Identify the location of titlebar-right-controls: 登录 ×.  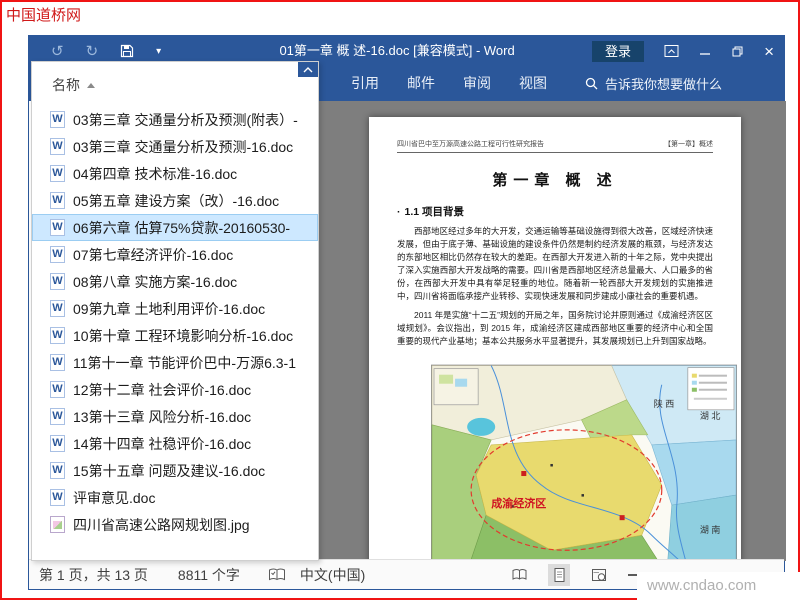
(683, 51).